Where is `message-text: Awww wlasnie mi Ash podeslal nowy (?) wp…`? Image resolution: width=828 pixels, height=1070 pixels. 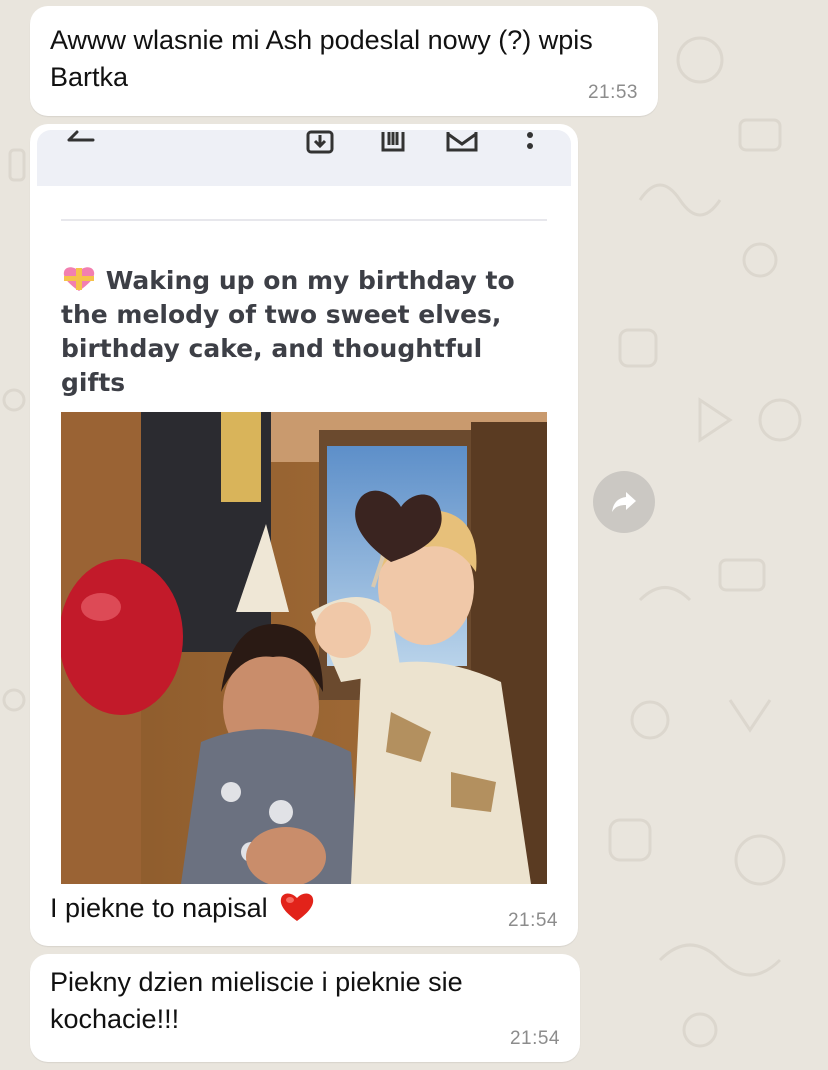 message-text: Awww wlasnie mi Ash podeslal nowy (?) wp… is located at coordinates (321, 58).